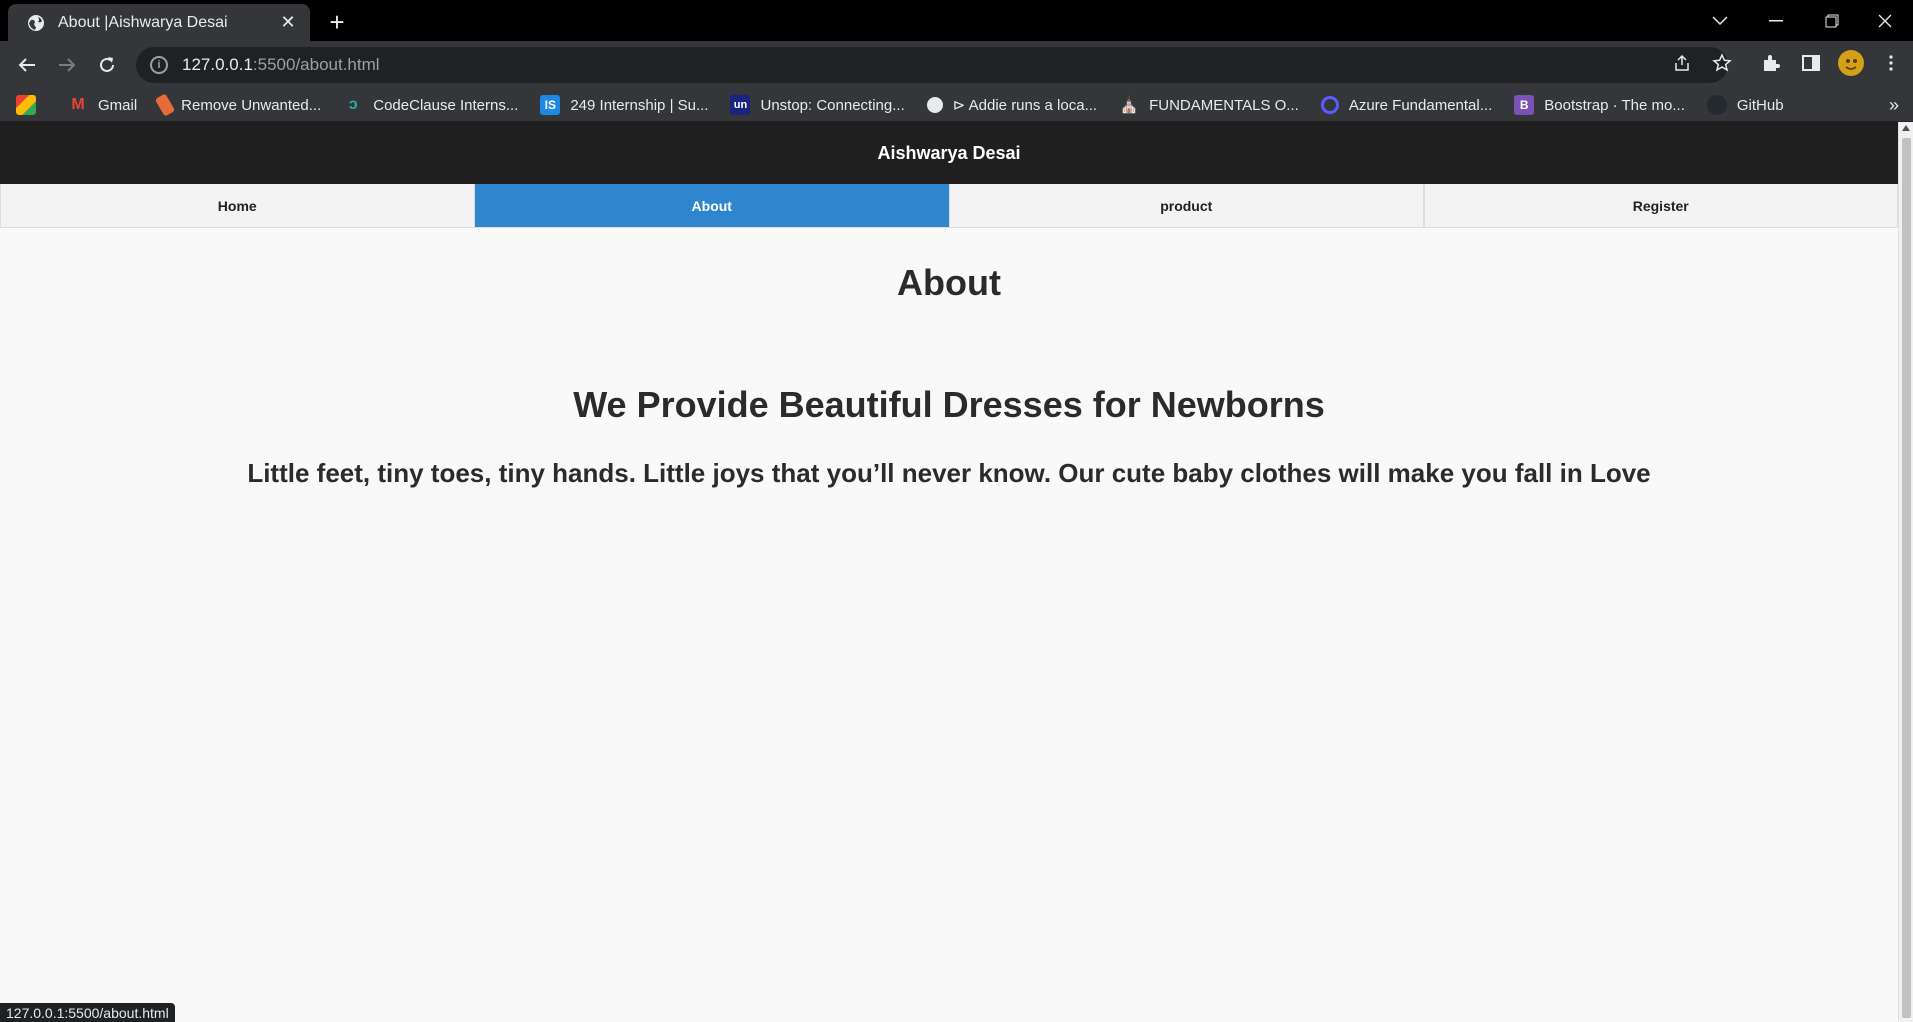  What do you see at coordinates (165, 105) in the screenshot?
I see `eraser-icon` at bounding box center [165, 105].